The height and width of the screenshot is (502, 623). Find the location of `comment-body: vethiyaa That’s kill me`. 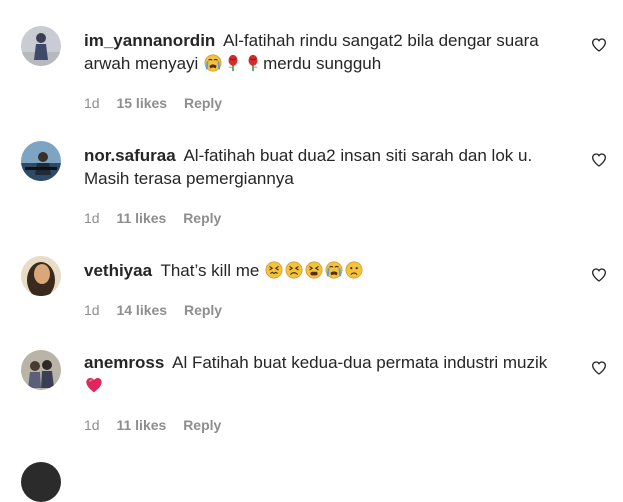

comment-body: vethiyaa That’s kill me is located at coordinates (319, 270).